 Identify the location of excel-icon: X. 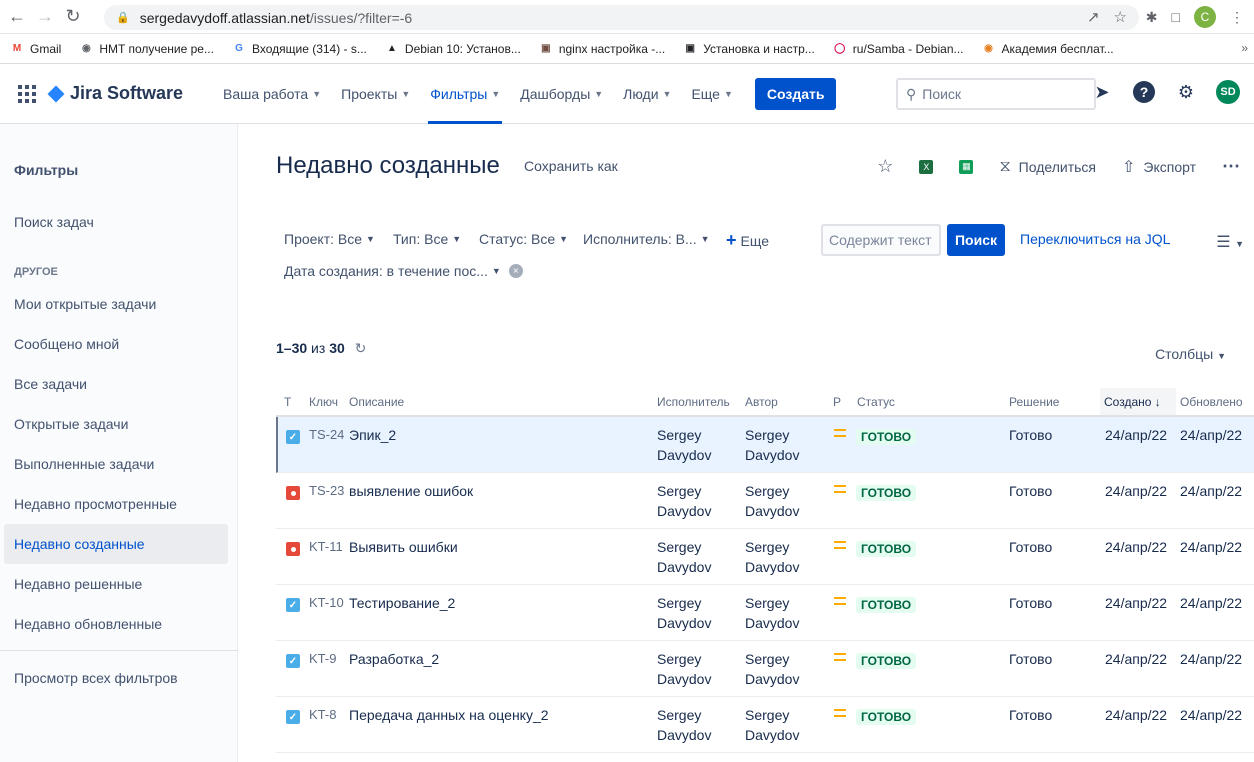
(926, 166).